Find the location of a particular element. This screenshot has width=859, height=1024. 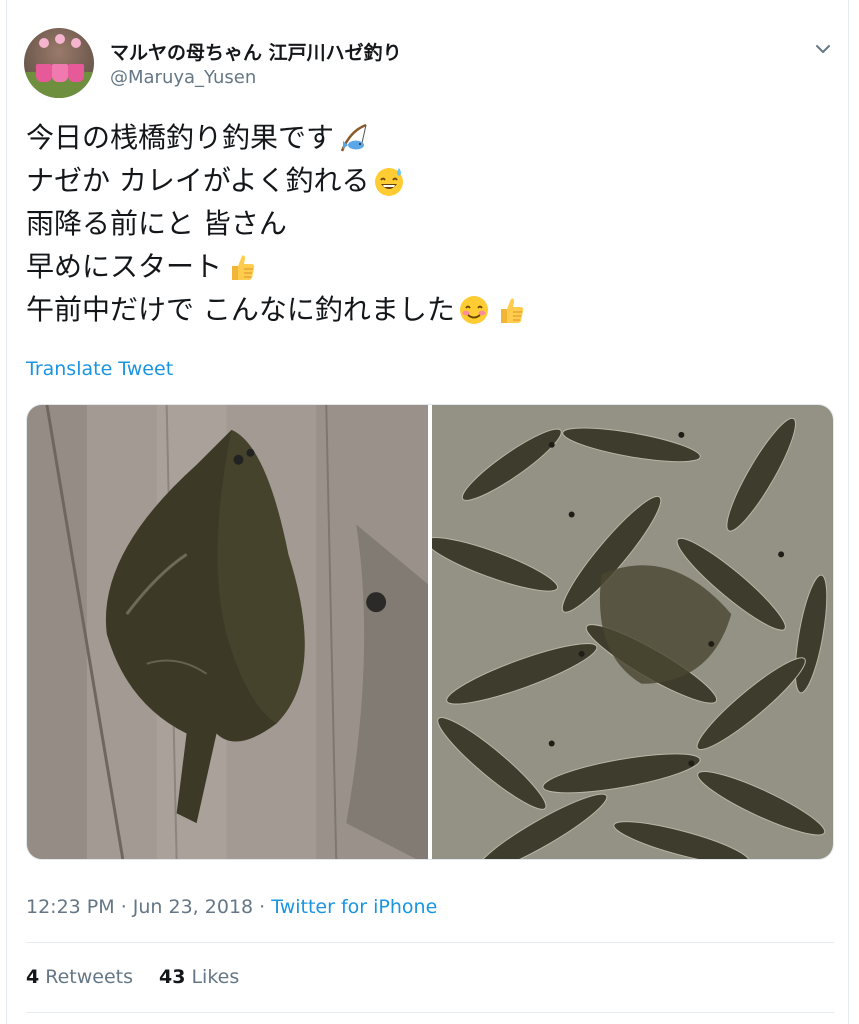

tweet-line-text: 早めにスタート is located at coordinates (124, 266).